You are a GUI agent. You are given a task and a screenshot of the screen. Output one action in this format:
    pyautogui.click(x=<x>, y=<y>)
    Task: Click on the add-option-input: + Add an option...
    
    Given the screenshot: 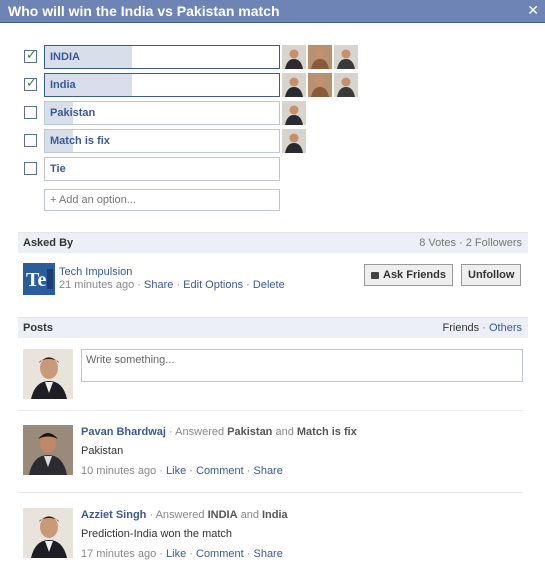 What is the action you would take?
    pyautogui.click(x=162, y=200)
    